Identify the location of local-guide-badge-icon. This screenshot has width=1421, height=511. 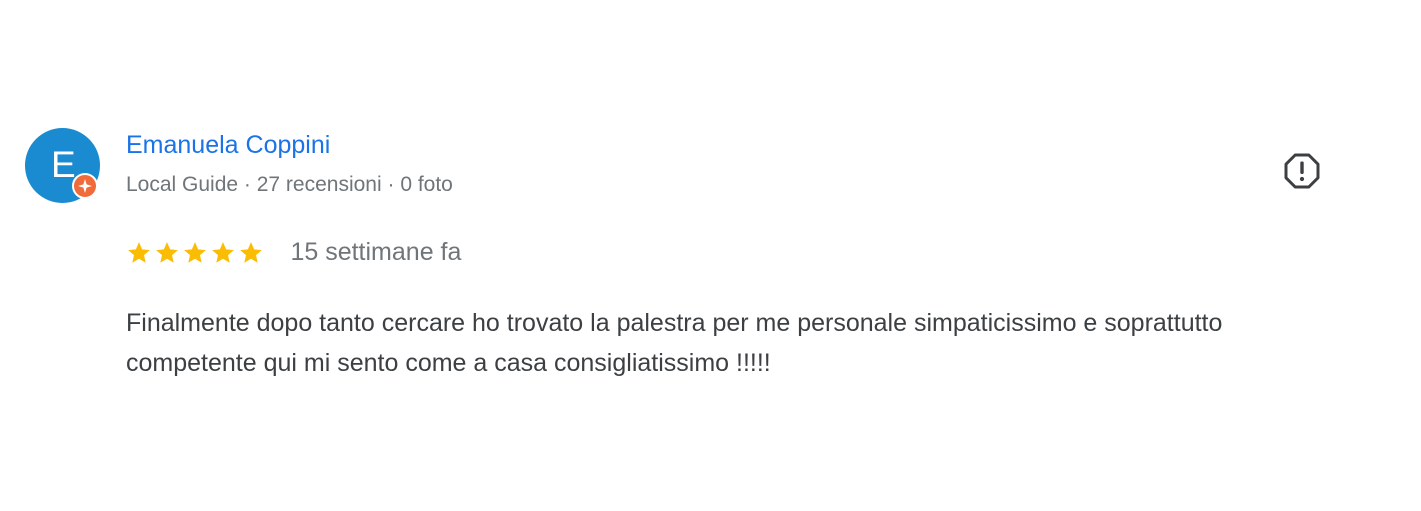
(85, 186).